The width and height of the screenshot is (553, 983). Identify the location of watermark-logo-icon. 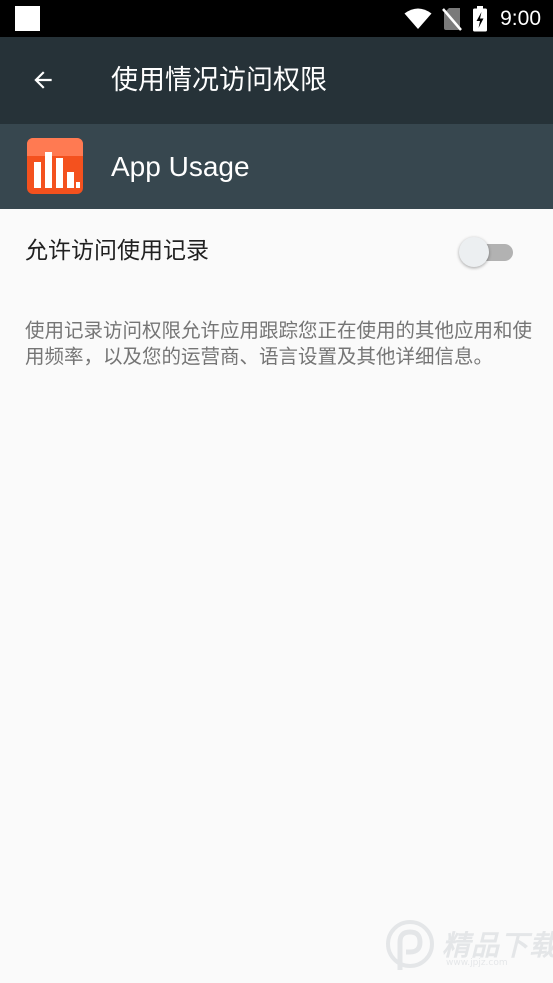
(410, 945).